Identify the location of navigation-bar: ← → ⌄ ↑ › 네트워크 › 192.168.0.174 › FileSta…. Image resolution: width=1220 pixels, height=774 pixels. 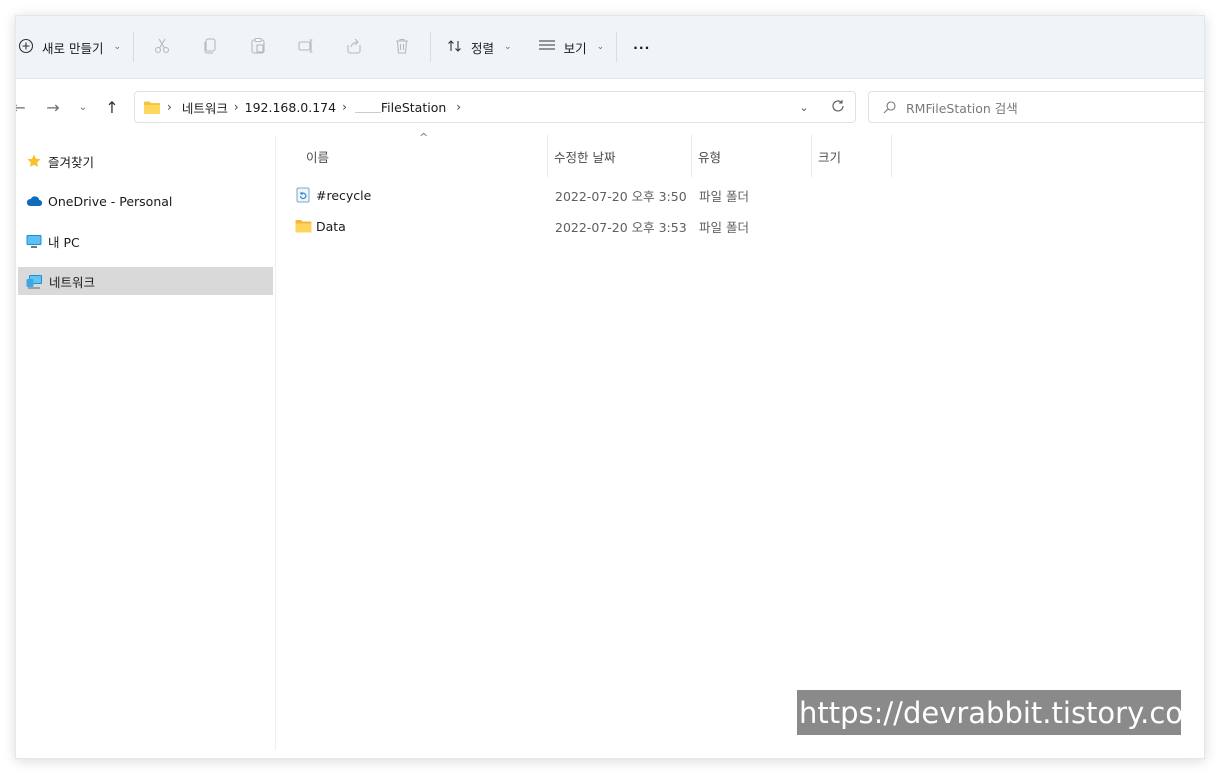
(610, 107).